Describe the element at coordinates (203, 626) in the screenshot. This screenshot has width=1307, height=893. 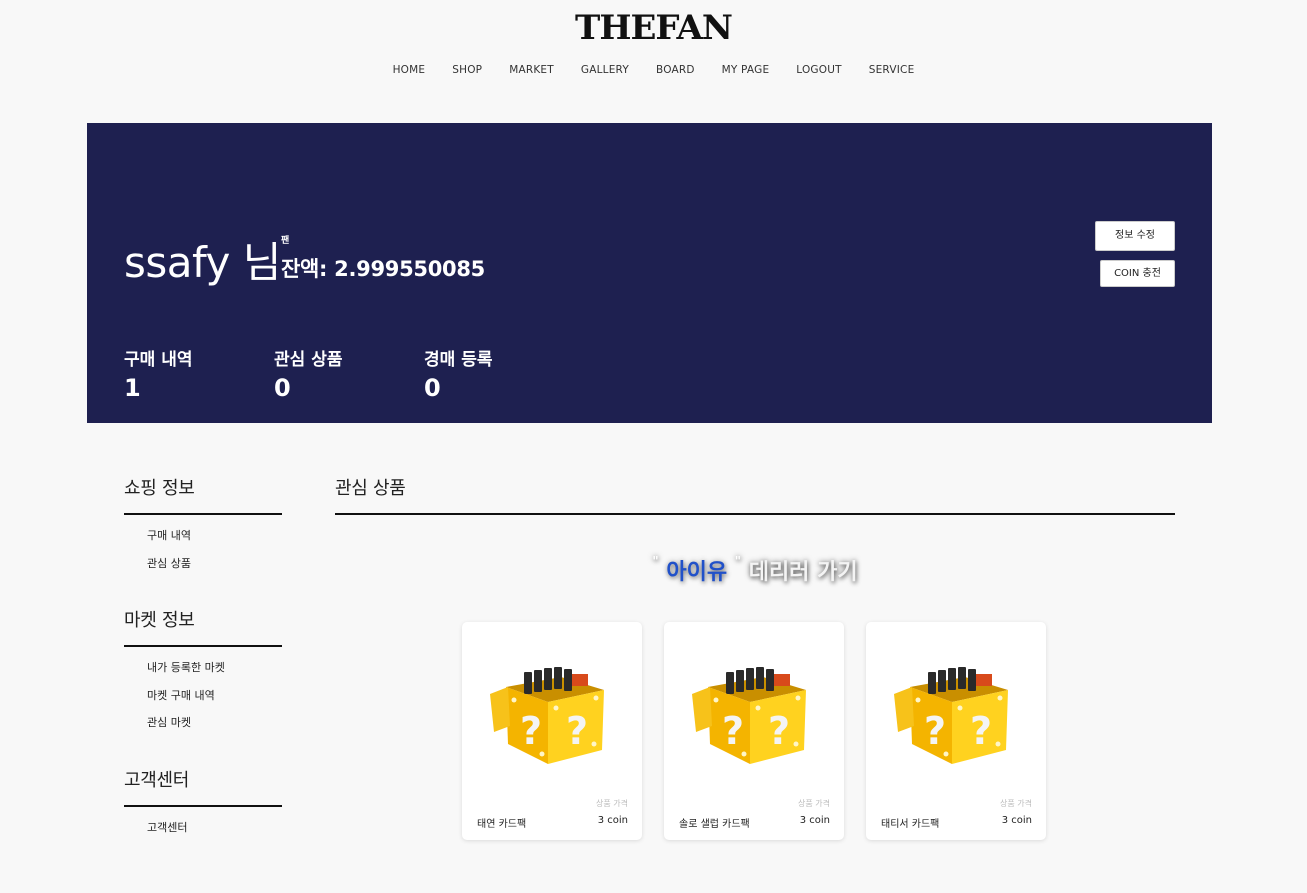
I see `sidebar-group-title: 마켓 정보` at that location.